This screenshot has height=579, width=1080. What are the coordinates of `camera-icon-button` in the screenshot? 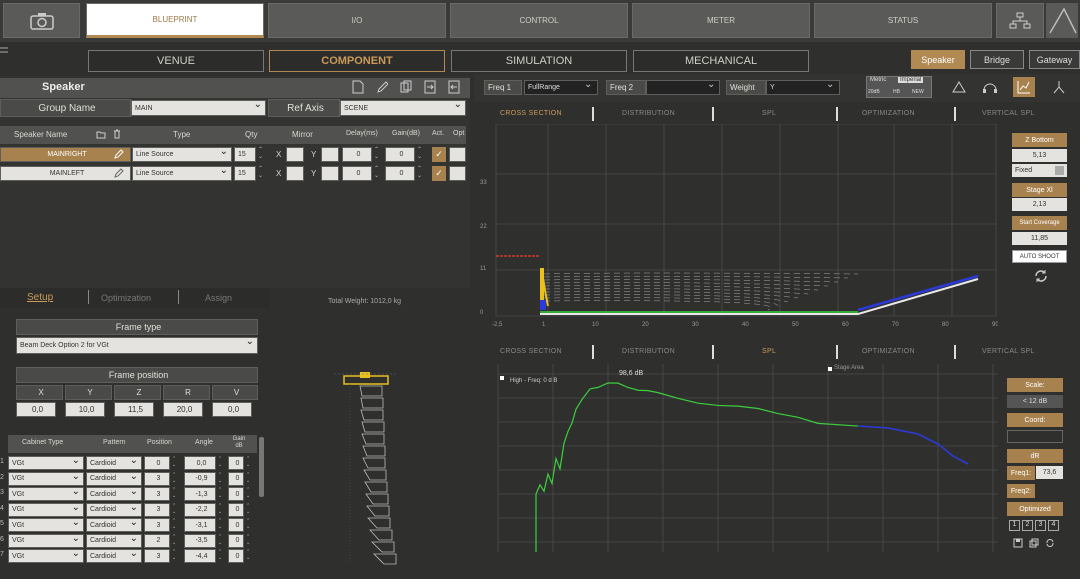 It's located at (41, 20).